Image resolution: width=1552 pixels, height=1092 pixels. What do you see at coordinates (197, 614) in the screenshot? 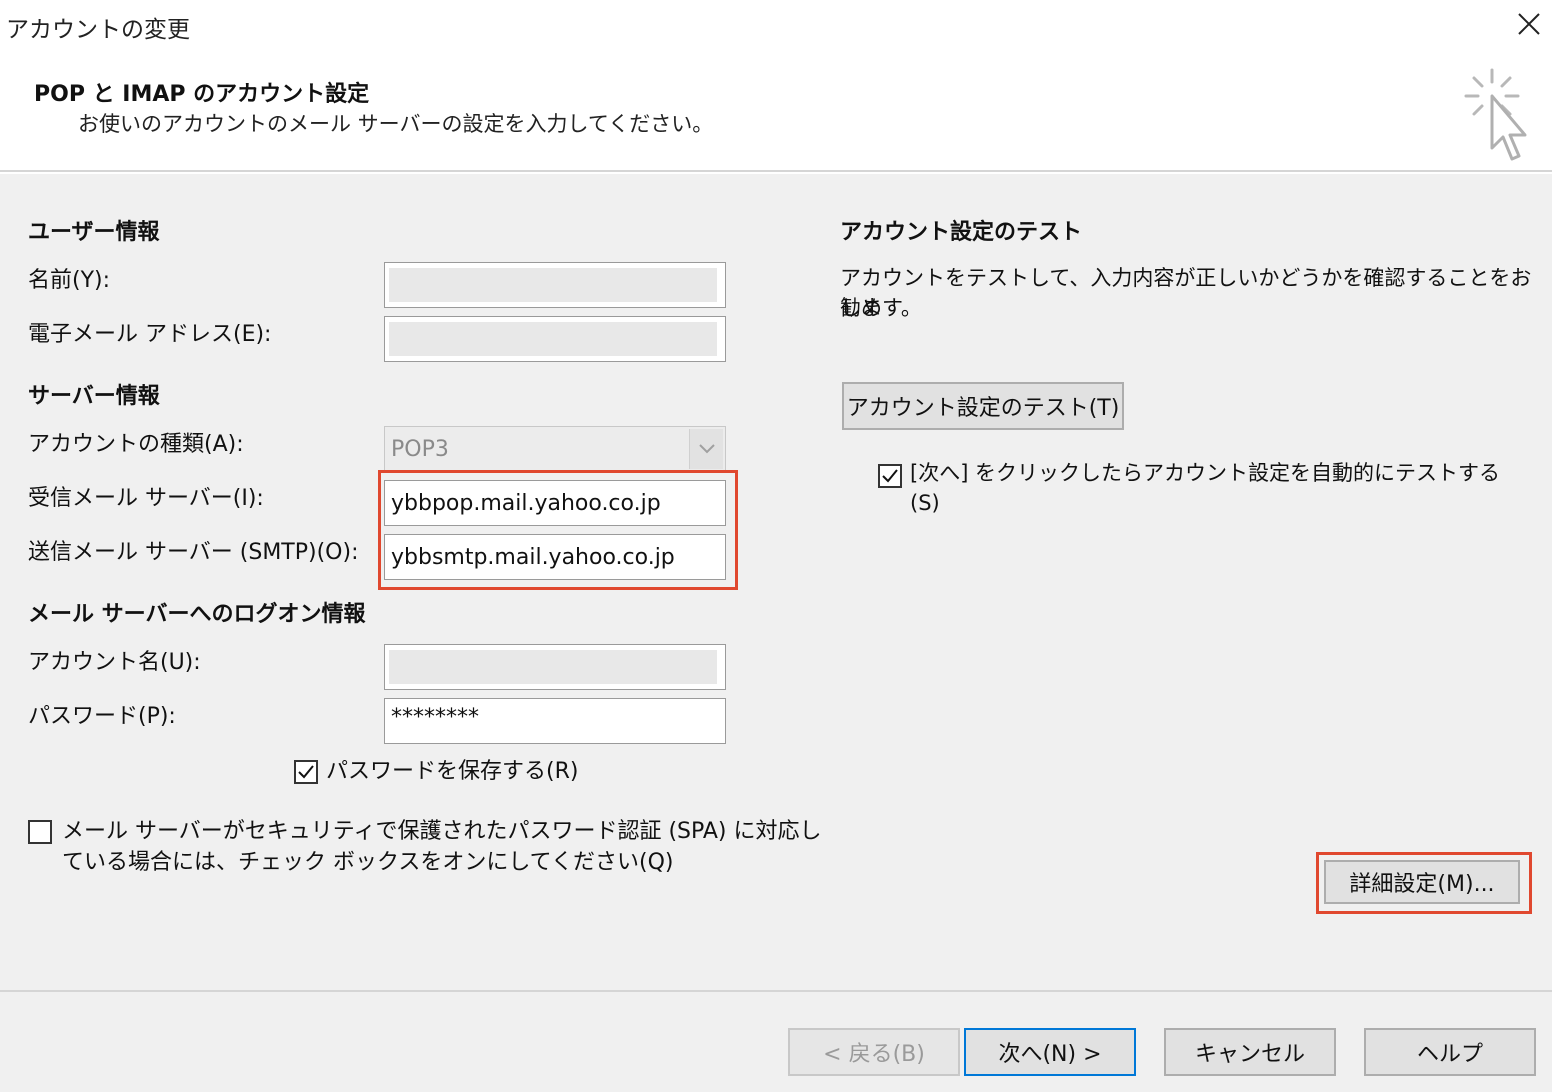
I see `logon-info-heading: メール サーバーへのログオン情報` at bounding box center [197, 614].